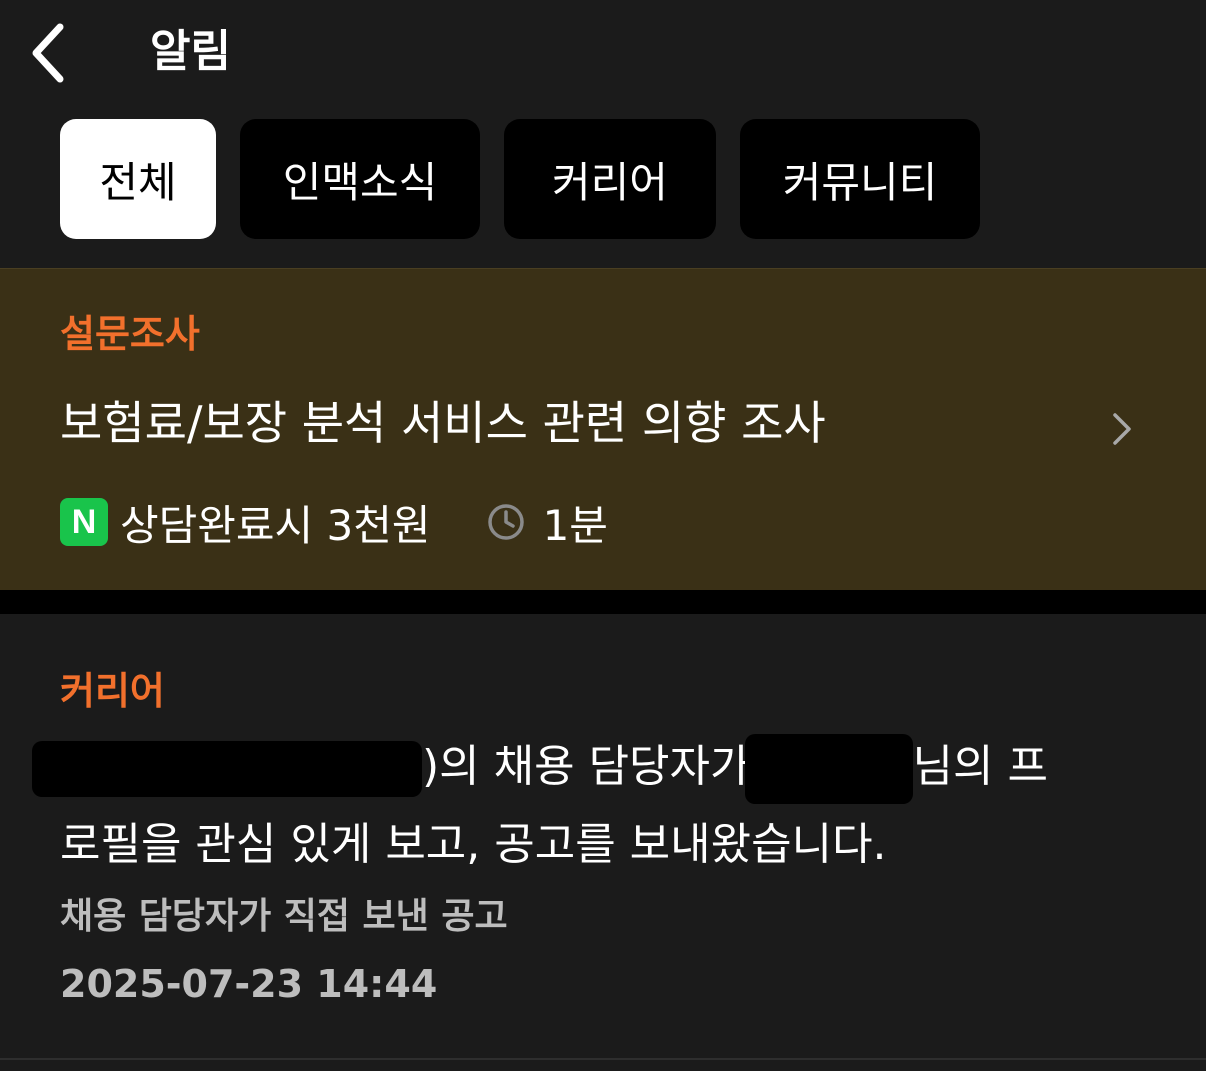 This screenshot has width=1206, height=1071. What do you see at coordinates (603, 1059) in the screenshot?
I see `list-divider` at bounding box center [603, 1059].